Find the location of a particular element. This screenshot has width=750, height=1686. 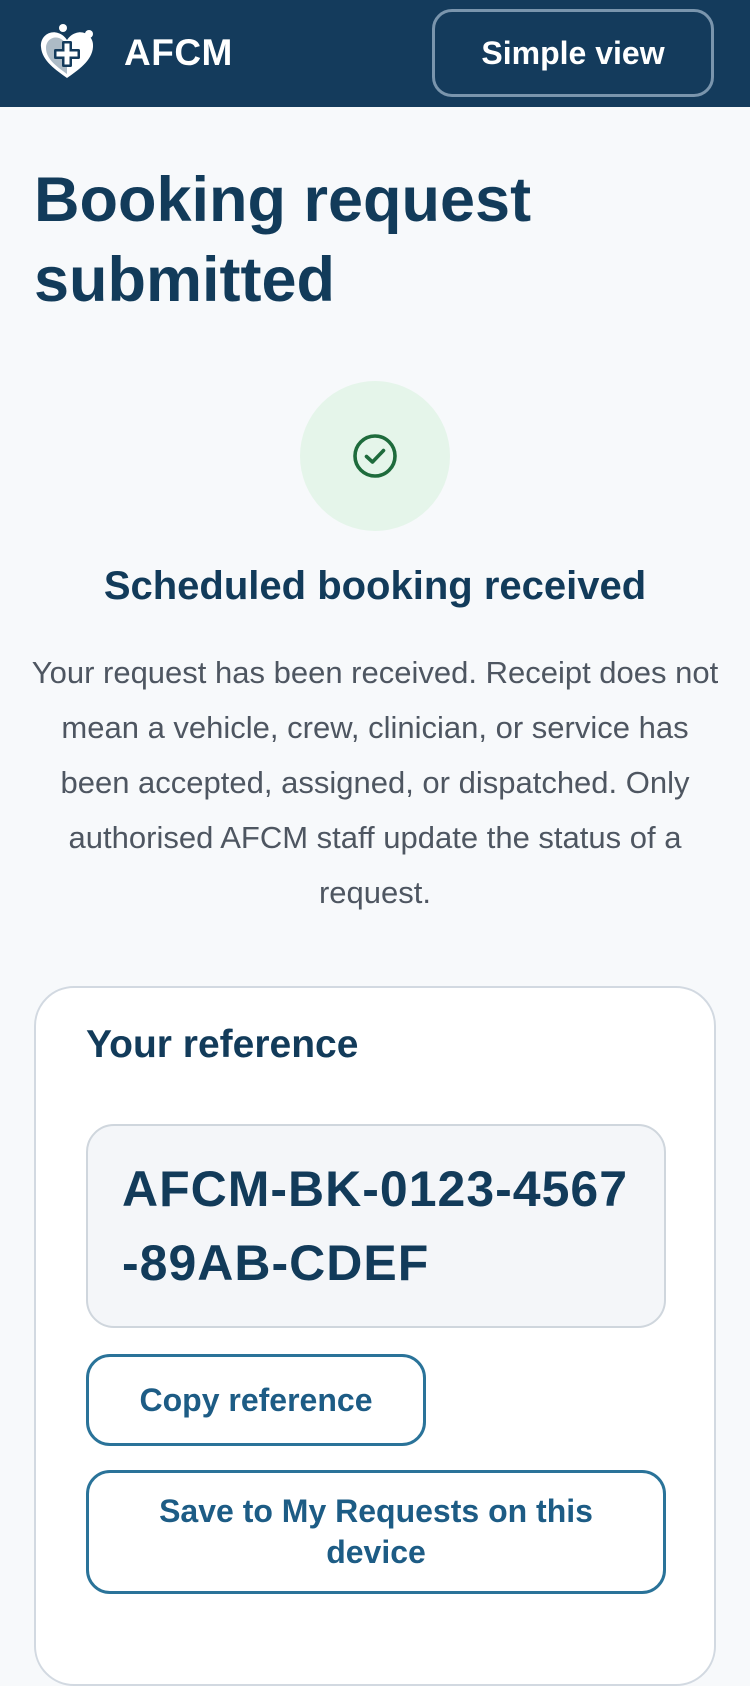

app-header: AFCM Simple view is located at coordinates (375, 53).